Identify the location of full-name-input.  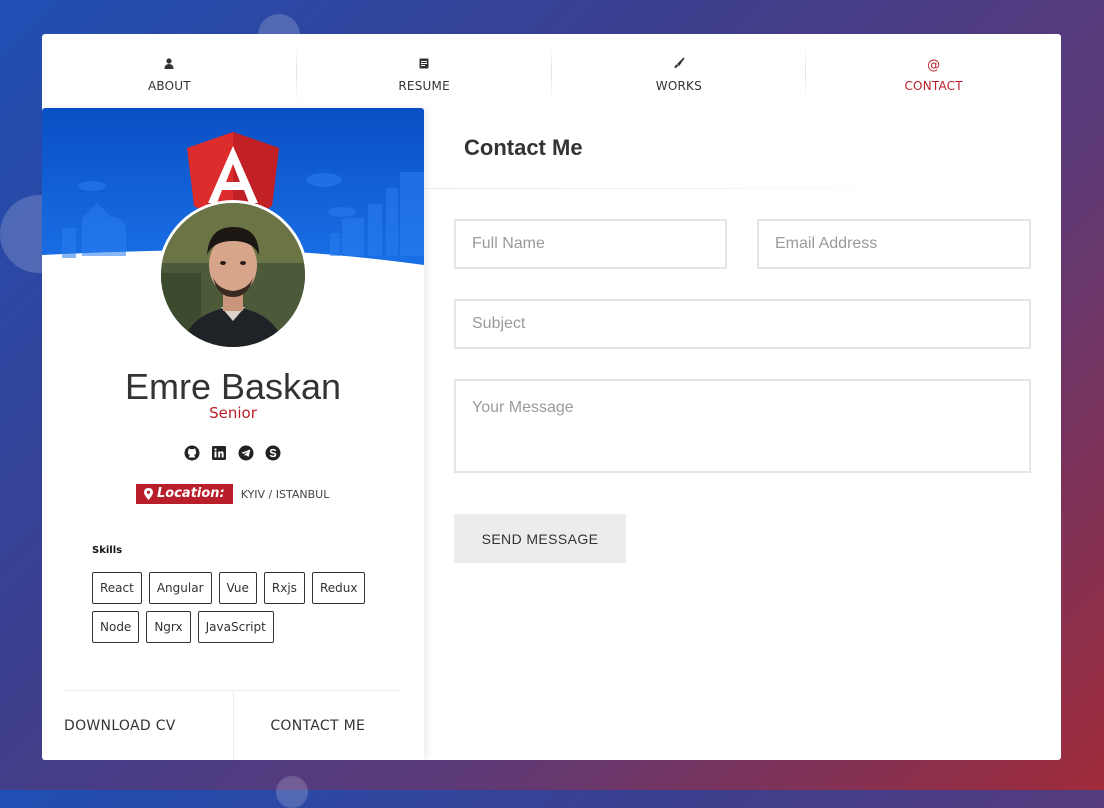
(590, 244).